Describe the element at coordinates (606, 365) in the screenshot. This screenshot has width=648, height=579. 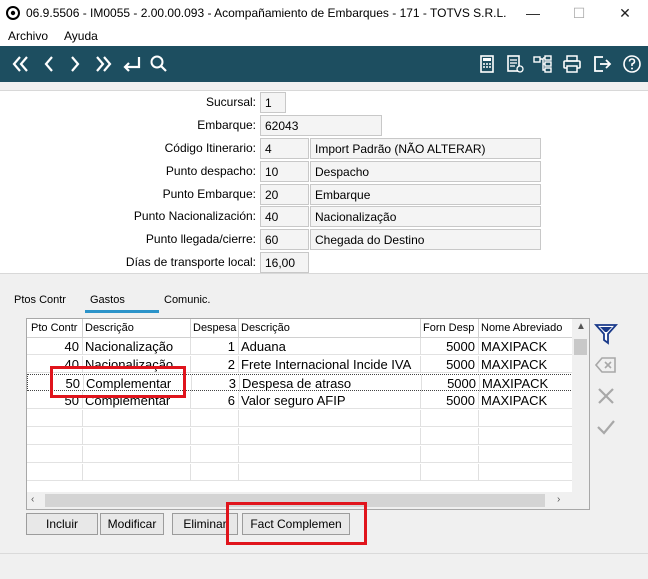
I see `delete-key-icon` at that location.